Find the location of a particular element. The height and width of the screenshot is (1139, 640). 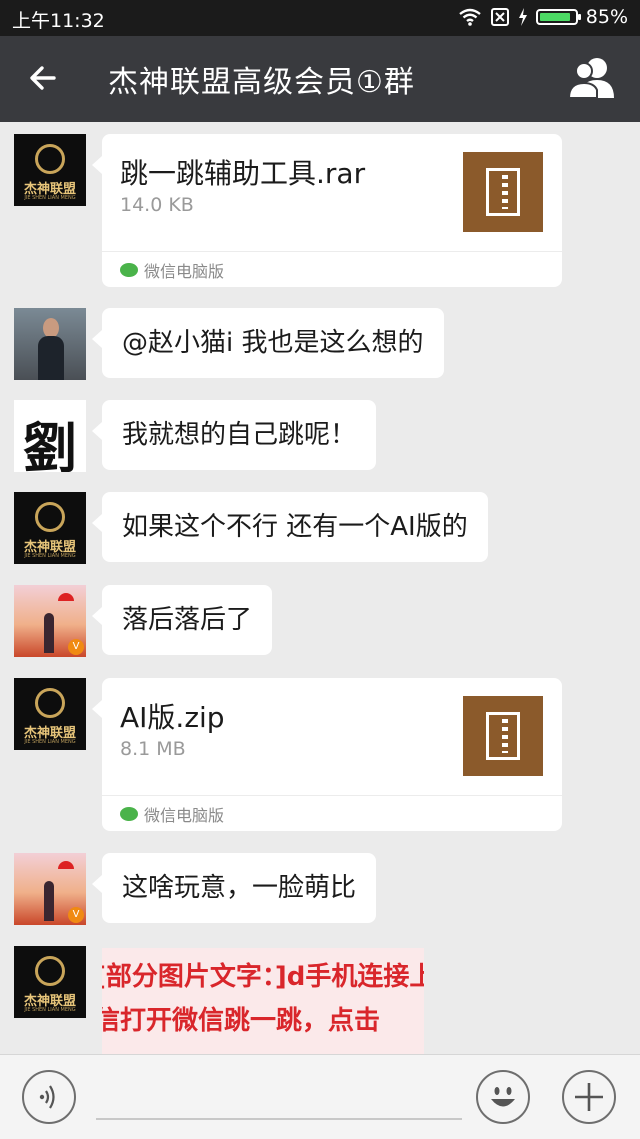

plus-icon is located at coordinates (589, 1097).